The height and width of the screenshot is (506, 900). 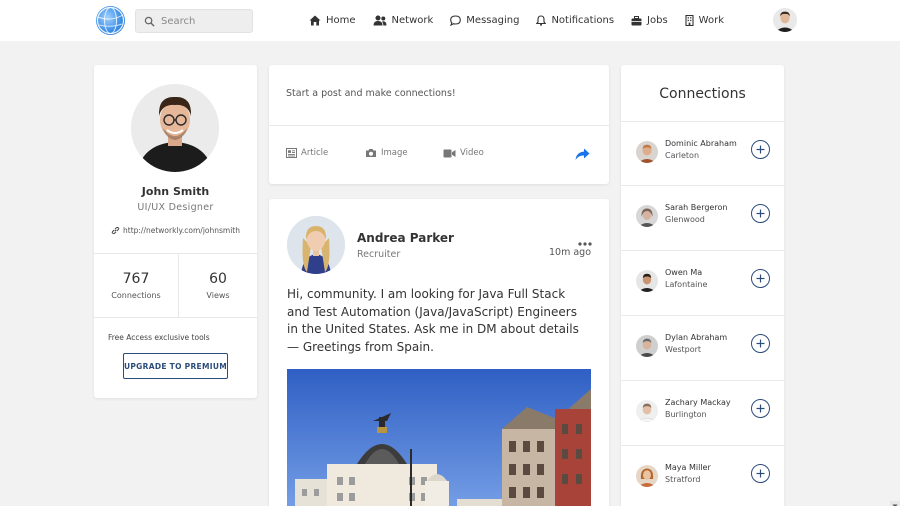 I want to click on nav-jobs-label: Jobs, so click(x=657, y=20).